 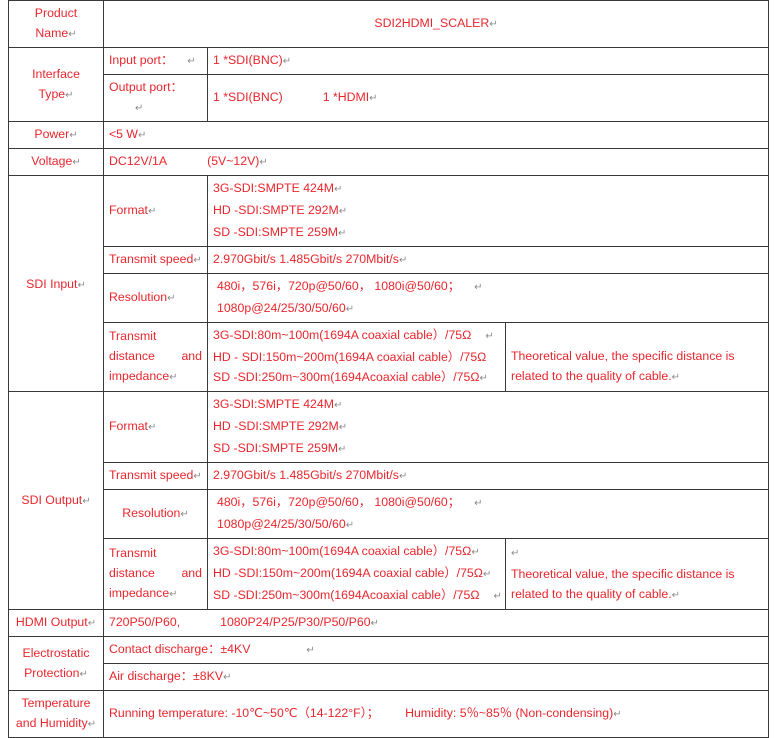 What do you see at coordinates (488, 61) in the screenshot?
I see `cell-input-port-value: 1 *SDI(BNC)↵` at bounding box center [488, 61].